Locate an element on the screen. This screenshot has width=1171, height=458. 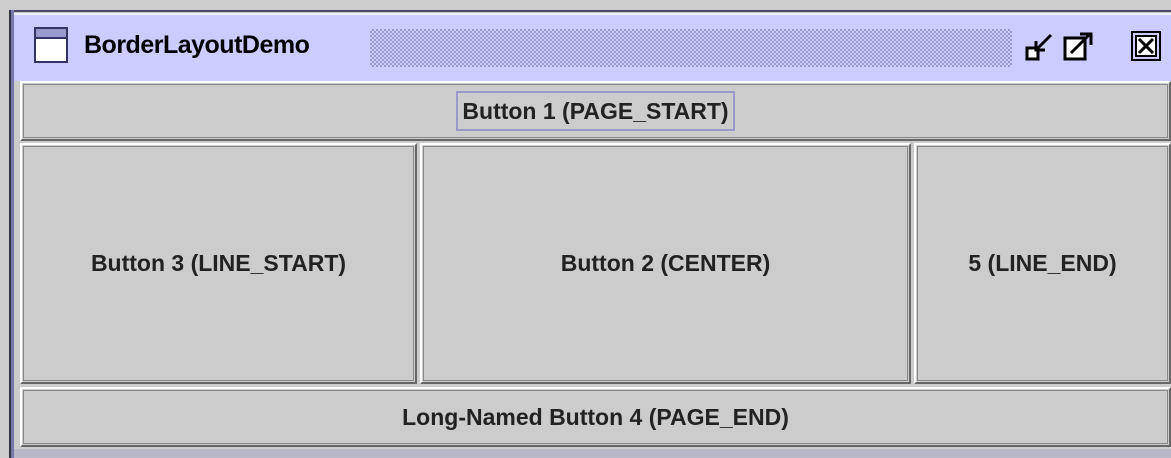
title-bar: BorderLayoutDemo is located at coordinates (592, 47).